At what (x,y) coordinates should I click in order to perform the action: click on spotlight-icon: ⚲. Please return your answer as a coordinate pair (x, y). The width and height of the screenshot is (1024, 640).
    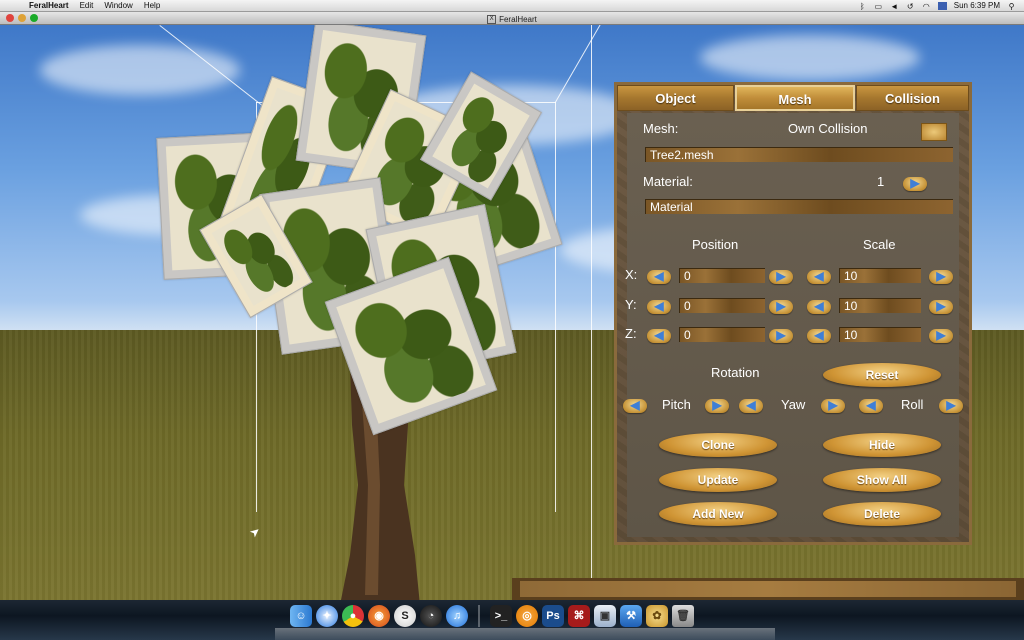
    Looking at the image, I should click on (1011, 6).